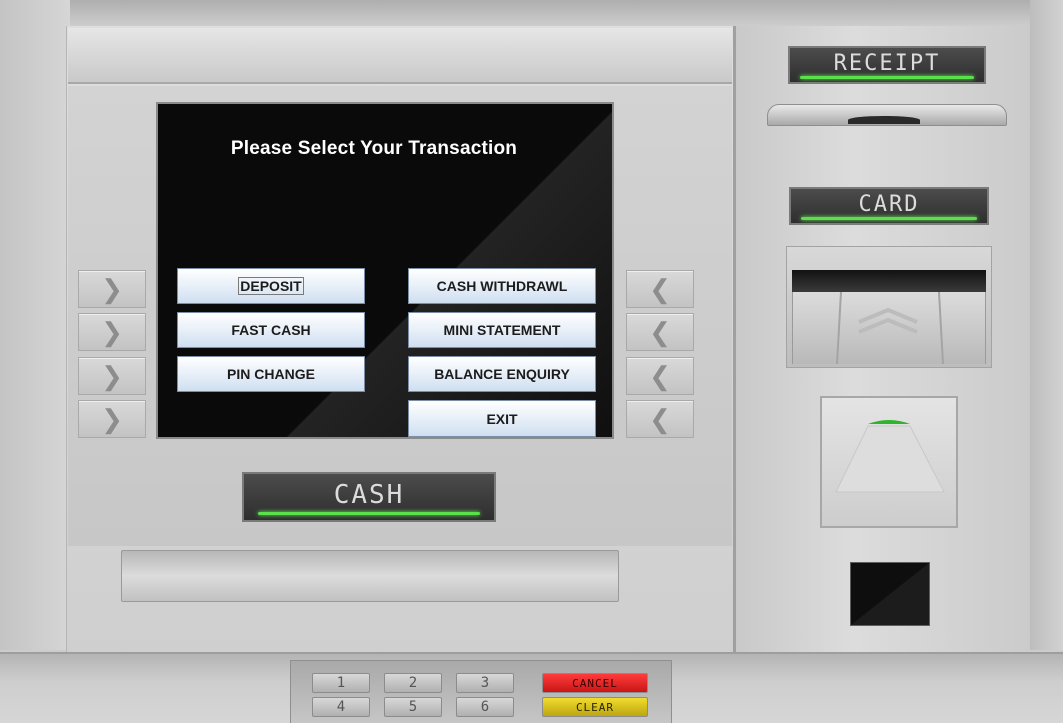 The height and width of the screenshot is (723, 1063). I want to click on card-label-panel: CARD, so click(889, 206).